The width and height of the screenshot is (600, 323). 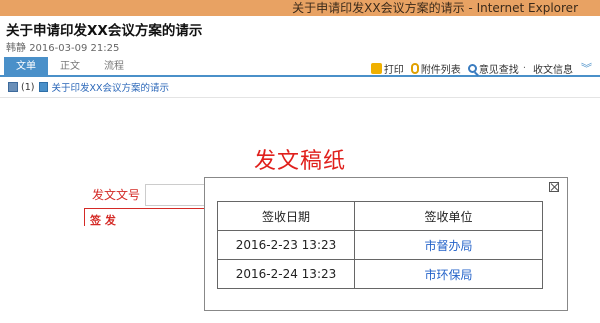 What do you see at coordinates (28, 87) in the screenshot?
I see `attachment-count: (1)` at bounding box center [28, 87].